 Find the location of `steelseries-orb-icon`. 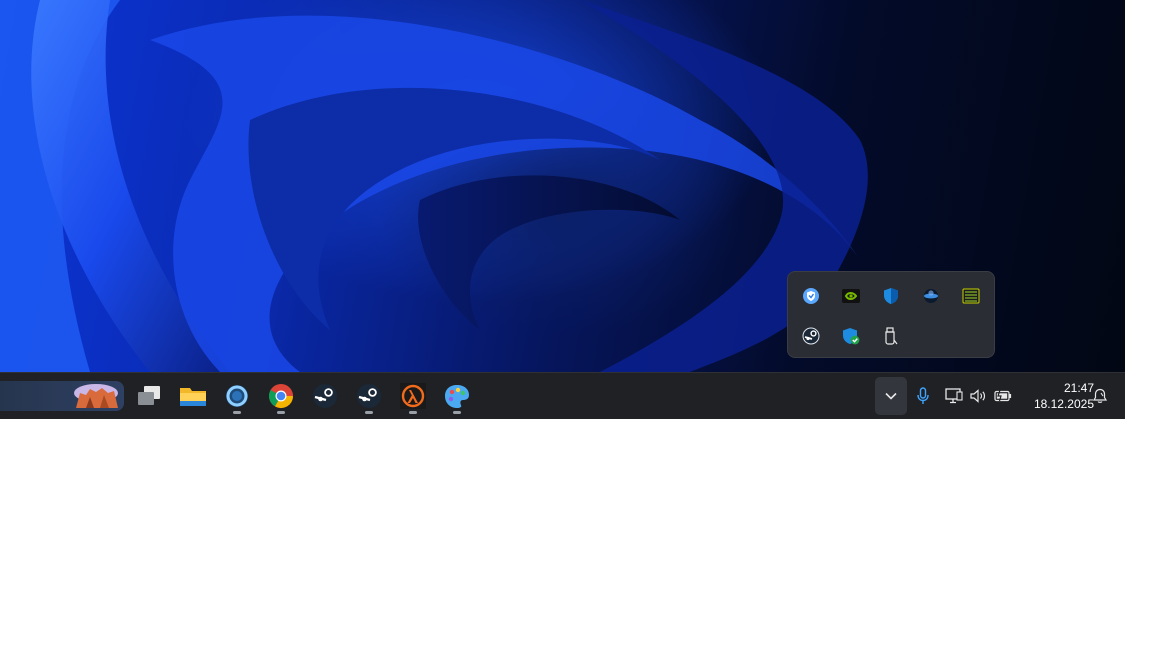

steelseries-orb-icon is located at coordinates (931, 296).